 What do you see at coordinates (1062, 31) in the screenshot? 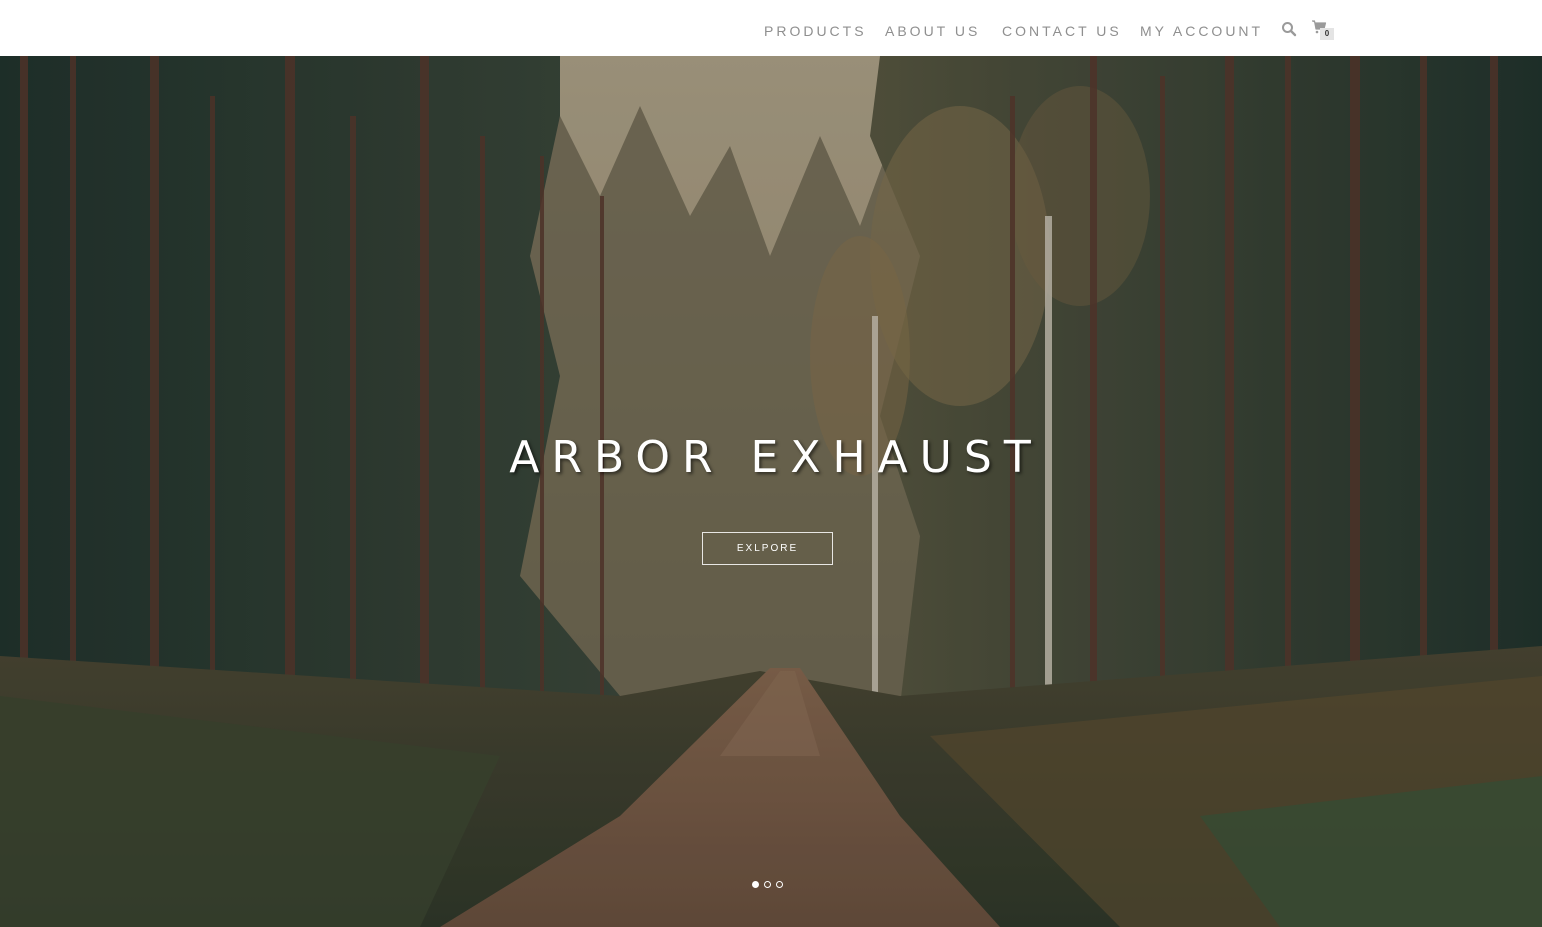
I see `nav-contact-us: CONTACT US` at bounding box center [1062, 31].